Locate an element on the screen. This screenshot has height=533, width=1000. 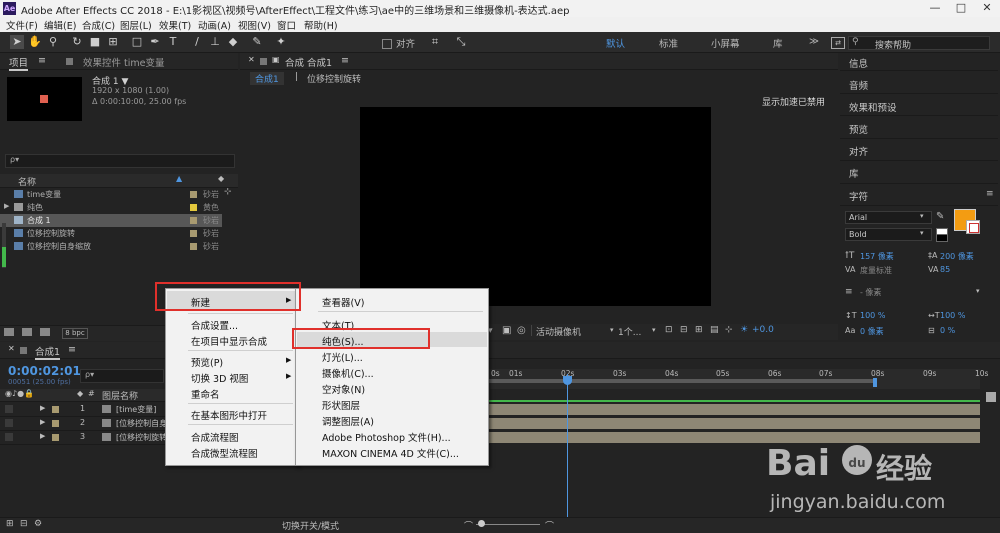
clone-stamp-tool-icon: ⊥ is located at coordinates (215, 42).